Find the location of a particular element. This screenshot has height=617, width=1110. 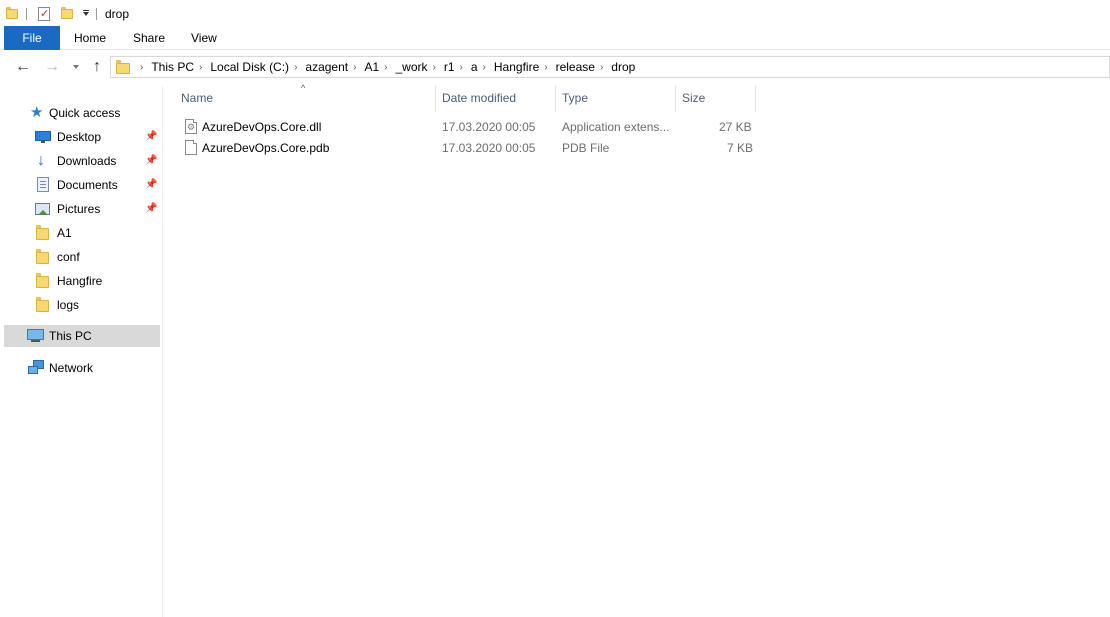

tab-share: Share is located at coordinates (149, 38).